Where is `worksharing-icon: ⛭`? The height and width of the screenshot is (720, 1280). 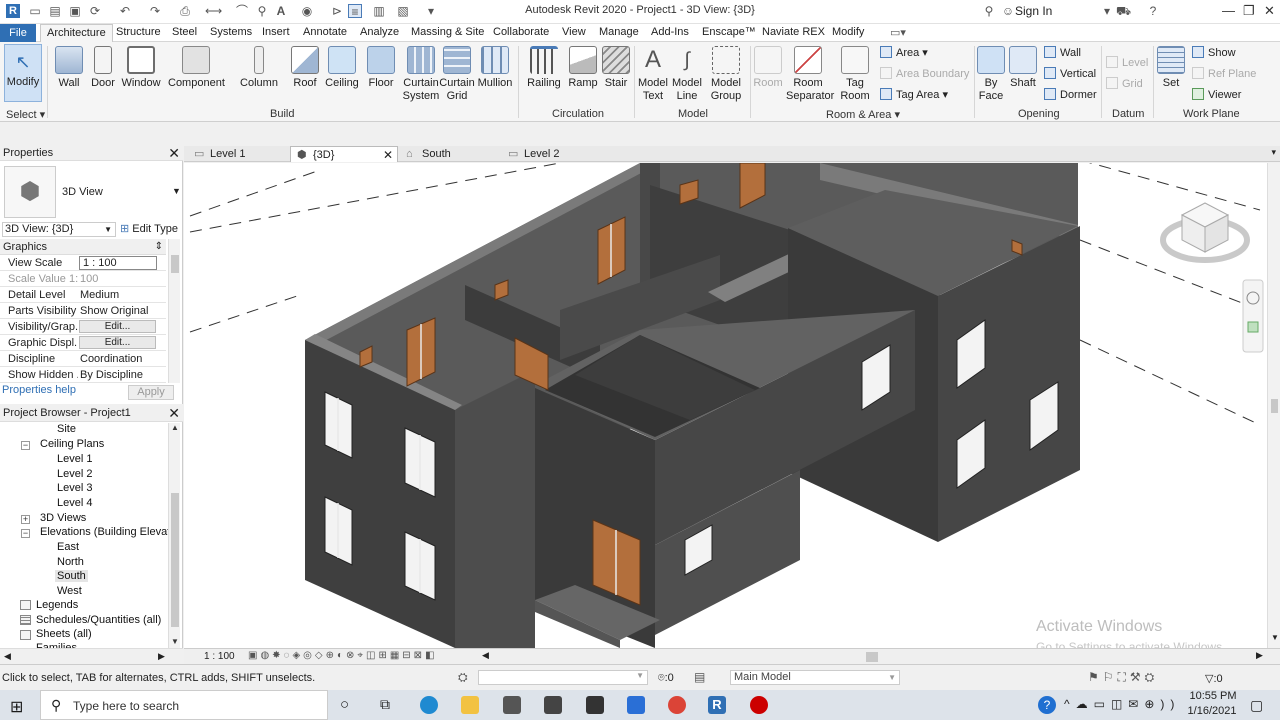 worksharing-icon: ⛭ is located at coordinates (463, 677).